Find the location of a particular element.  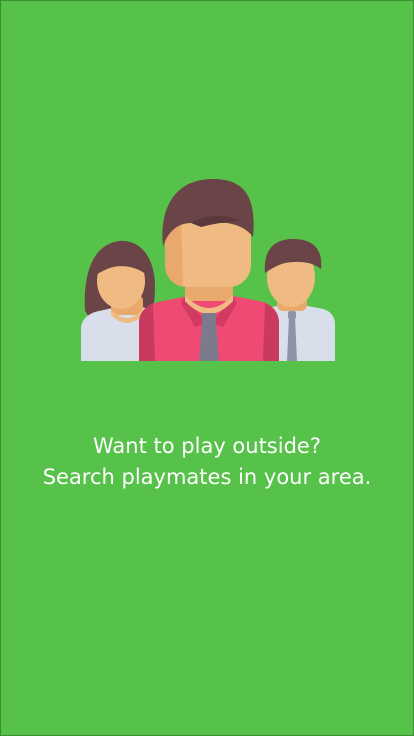

message-line-2: Search playmates in your area. is located at coordinates (207, 477).